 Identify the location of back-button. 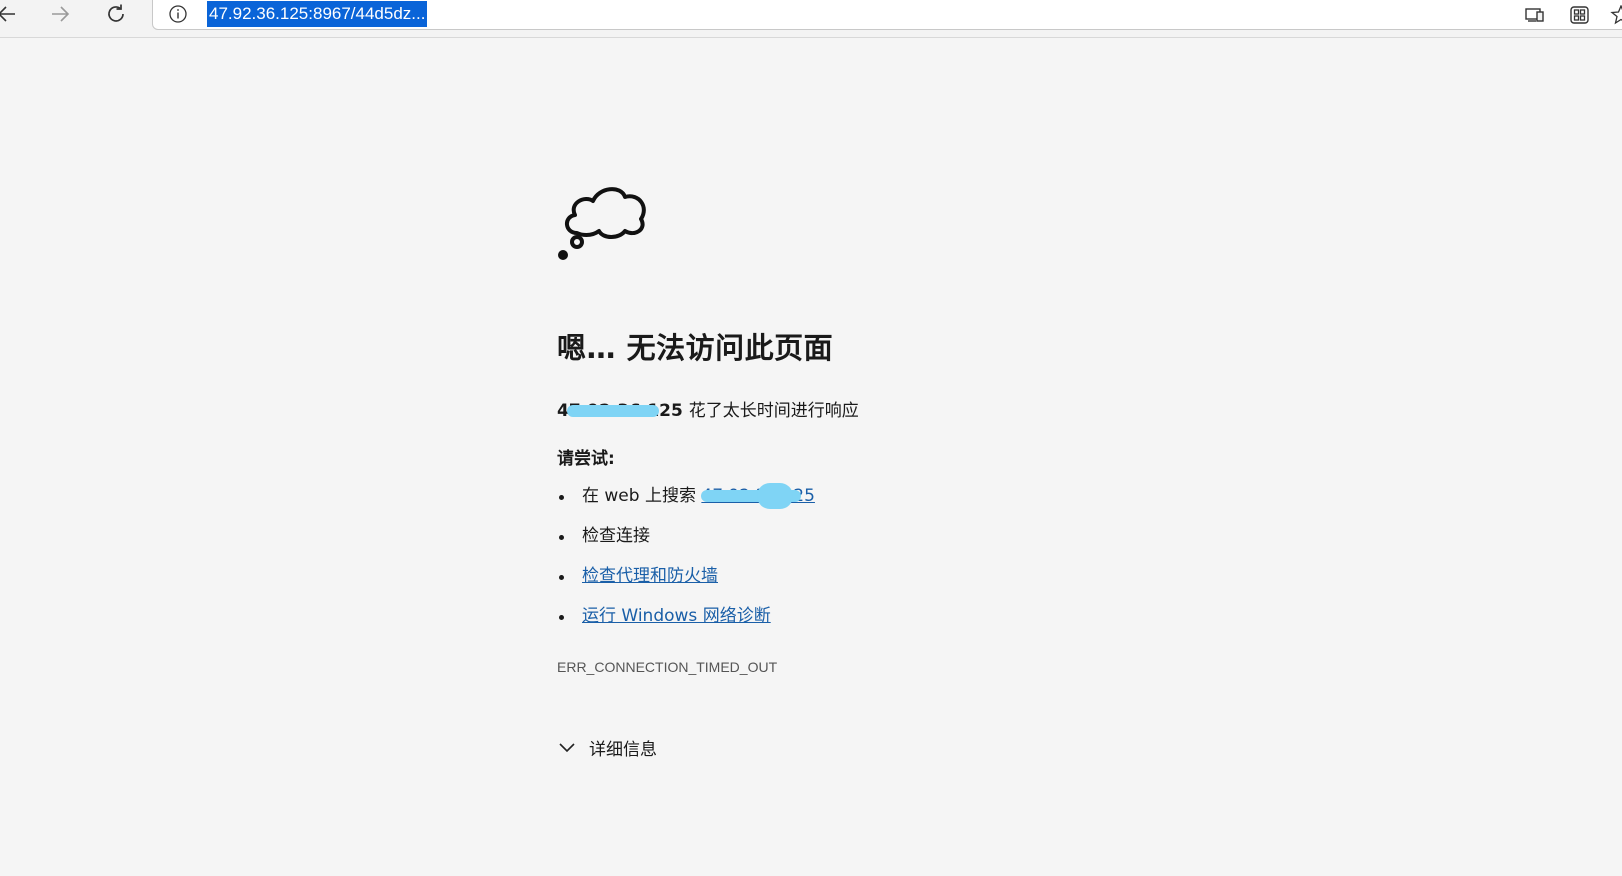
(12, 14).